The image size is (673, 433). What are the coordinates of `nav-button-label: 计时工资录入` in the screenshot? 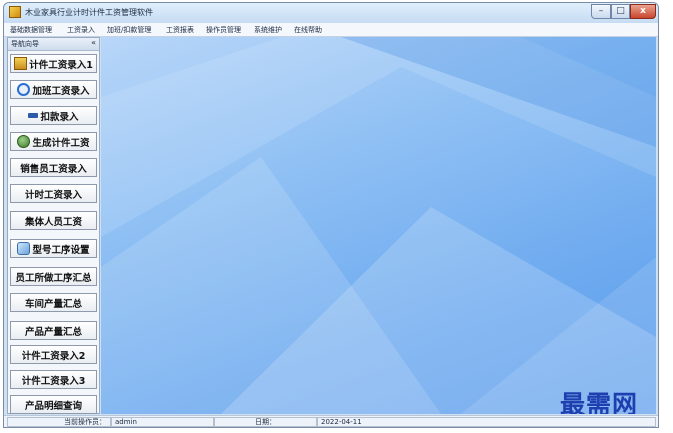 It's located at (53, 195).